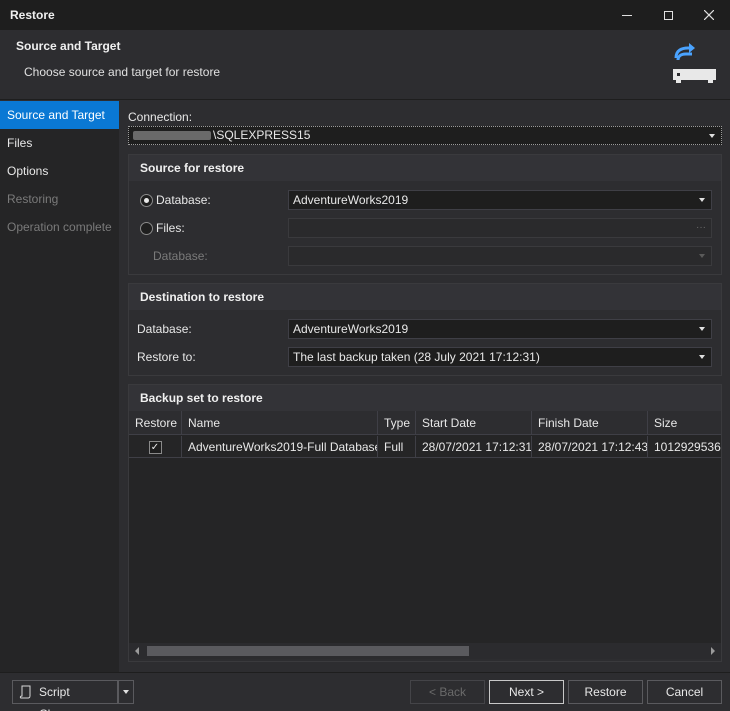 This screenshot has width=730, height=711. Describe the element at coordinates (687, 447) in the screenshot. I see `row-size: 1012929536` at that location.